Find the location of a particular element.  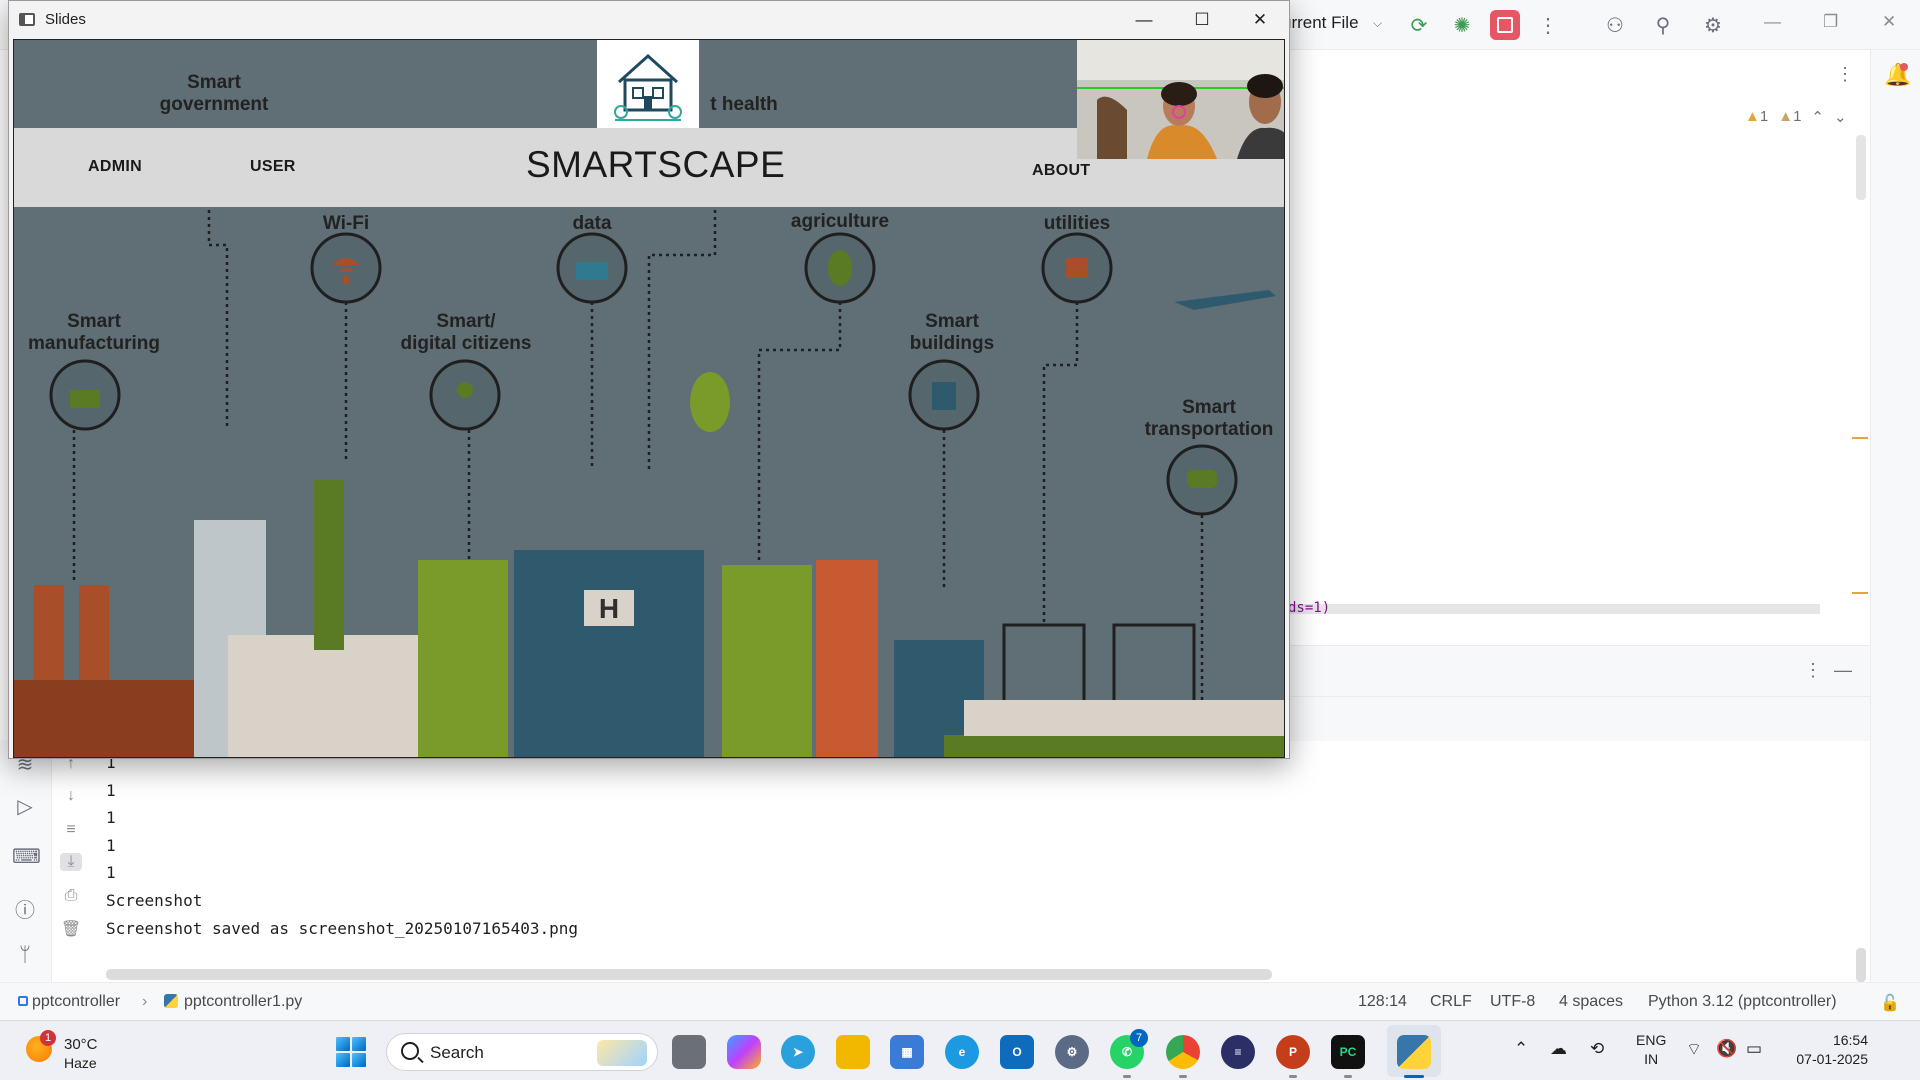

console-line: 1 is located at coordinates (111, 818).